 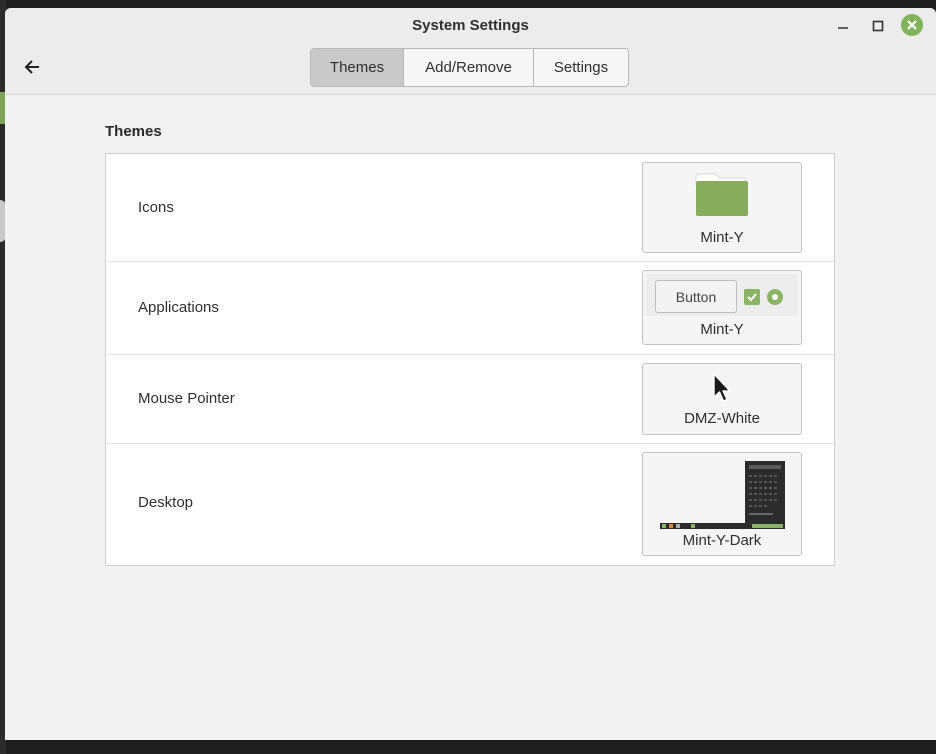 I want to click on arrow-left-icon, so click(x=31, y=67).